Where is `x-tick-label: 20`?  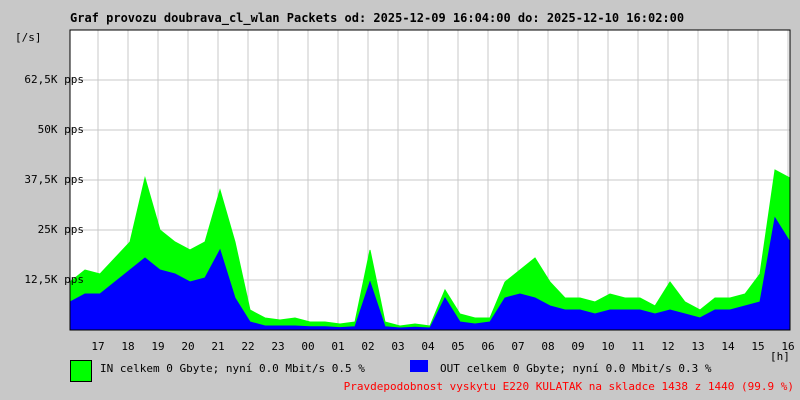
x-tick-label: 20 is located at coordinates (188, 346).